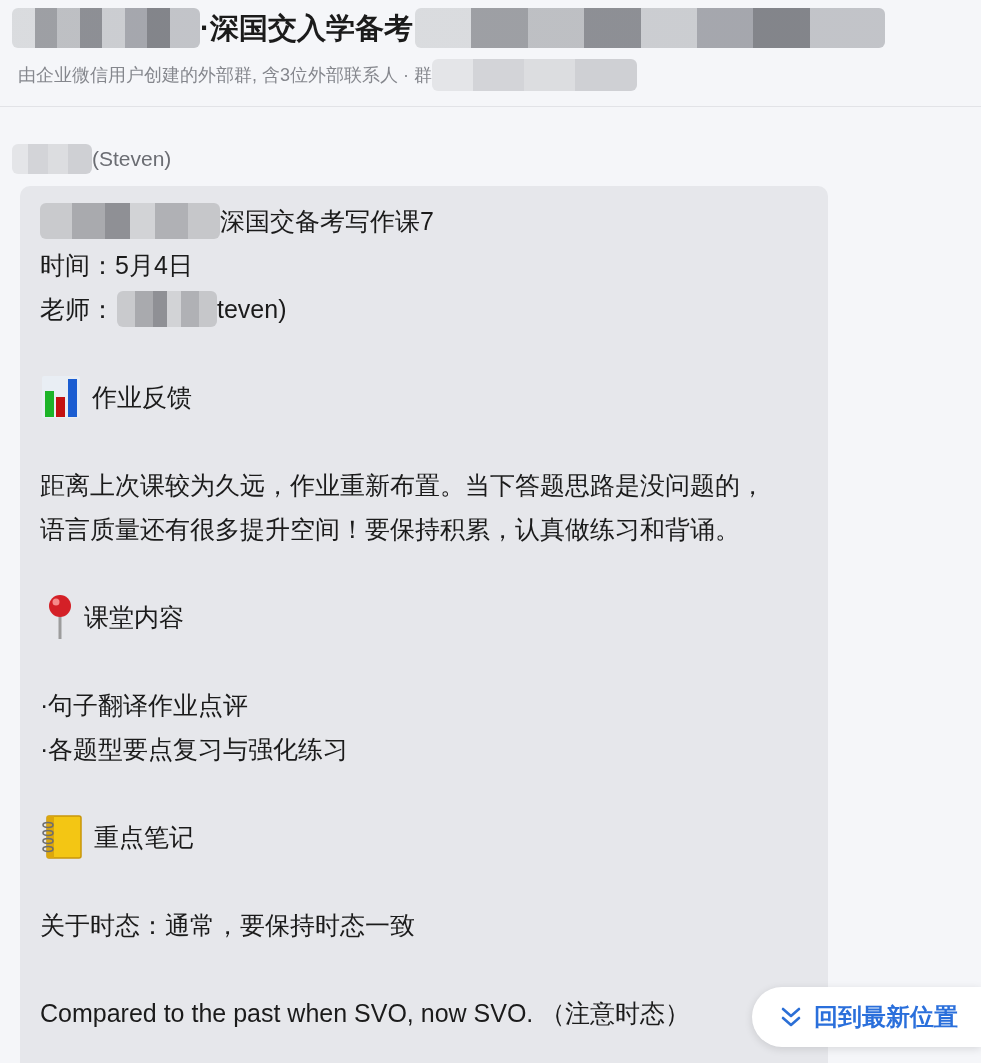 The image size is (981, 1063). Describe the element at coordinates (60, 617) in the screenshot. I see `pushpin-icon` at that location.